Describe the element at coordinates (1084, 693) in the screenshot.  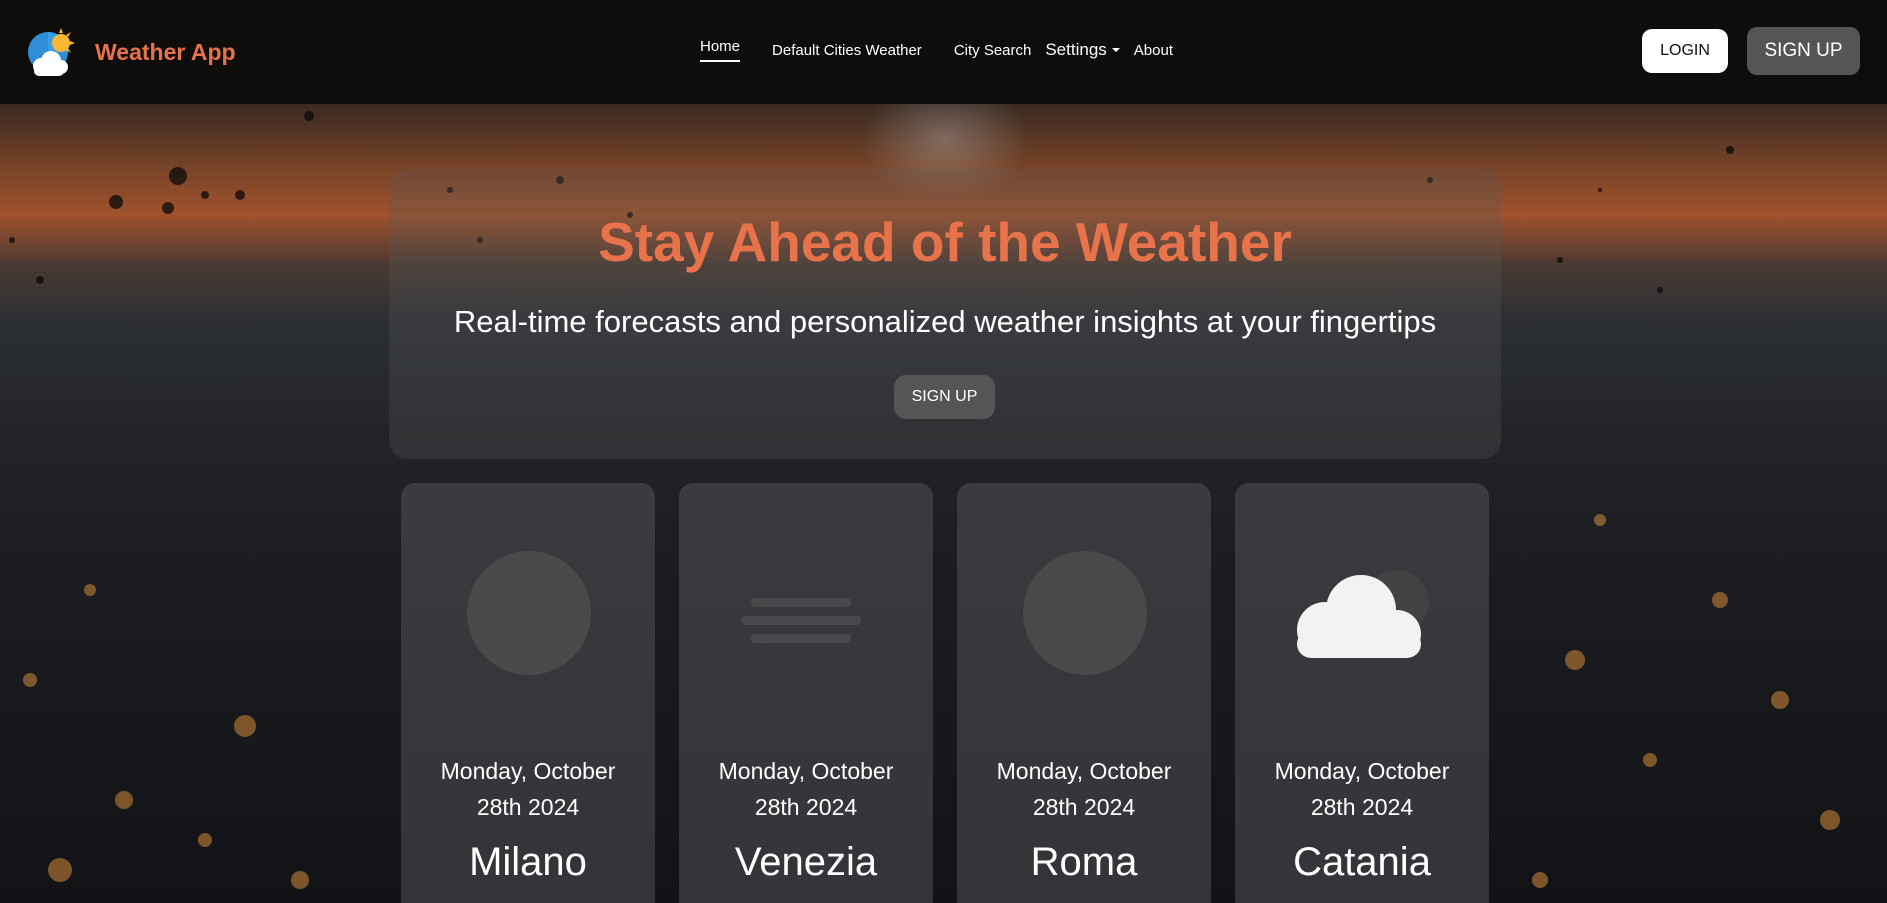
I see `city-card-roma: Monday, October 28th 2024 Roma` at that location.